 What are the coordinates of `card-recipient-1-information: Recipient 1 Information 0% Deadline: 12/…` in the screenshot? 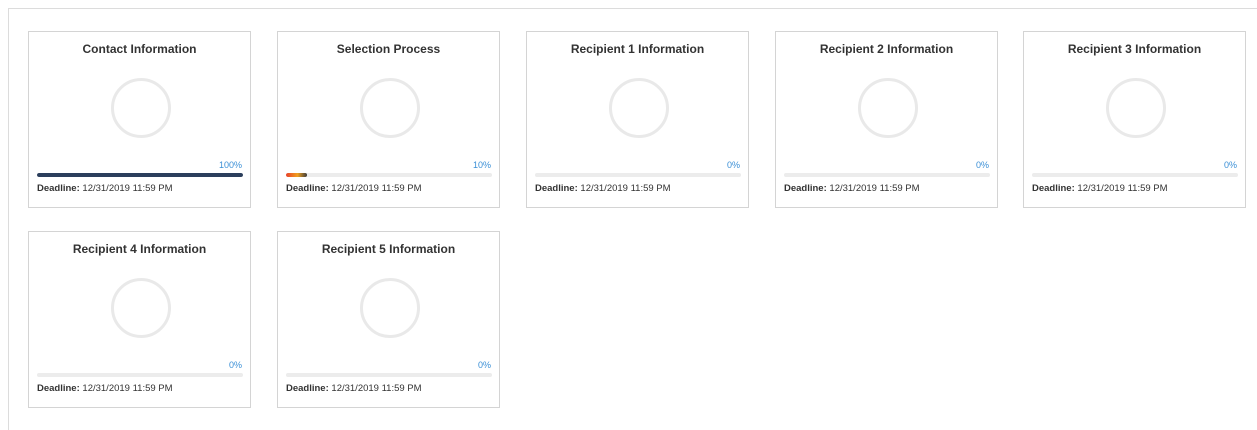 It's located at (637, 119).